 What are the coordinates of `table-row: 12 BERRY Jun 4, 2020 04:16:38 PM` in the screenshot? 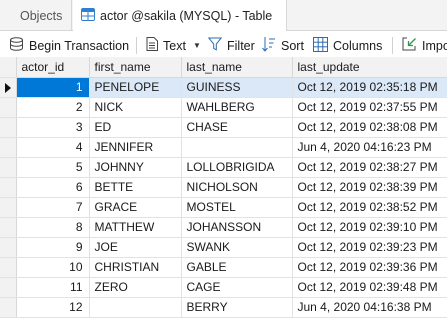 It's located at (223, 307).